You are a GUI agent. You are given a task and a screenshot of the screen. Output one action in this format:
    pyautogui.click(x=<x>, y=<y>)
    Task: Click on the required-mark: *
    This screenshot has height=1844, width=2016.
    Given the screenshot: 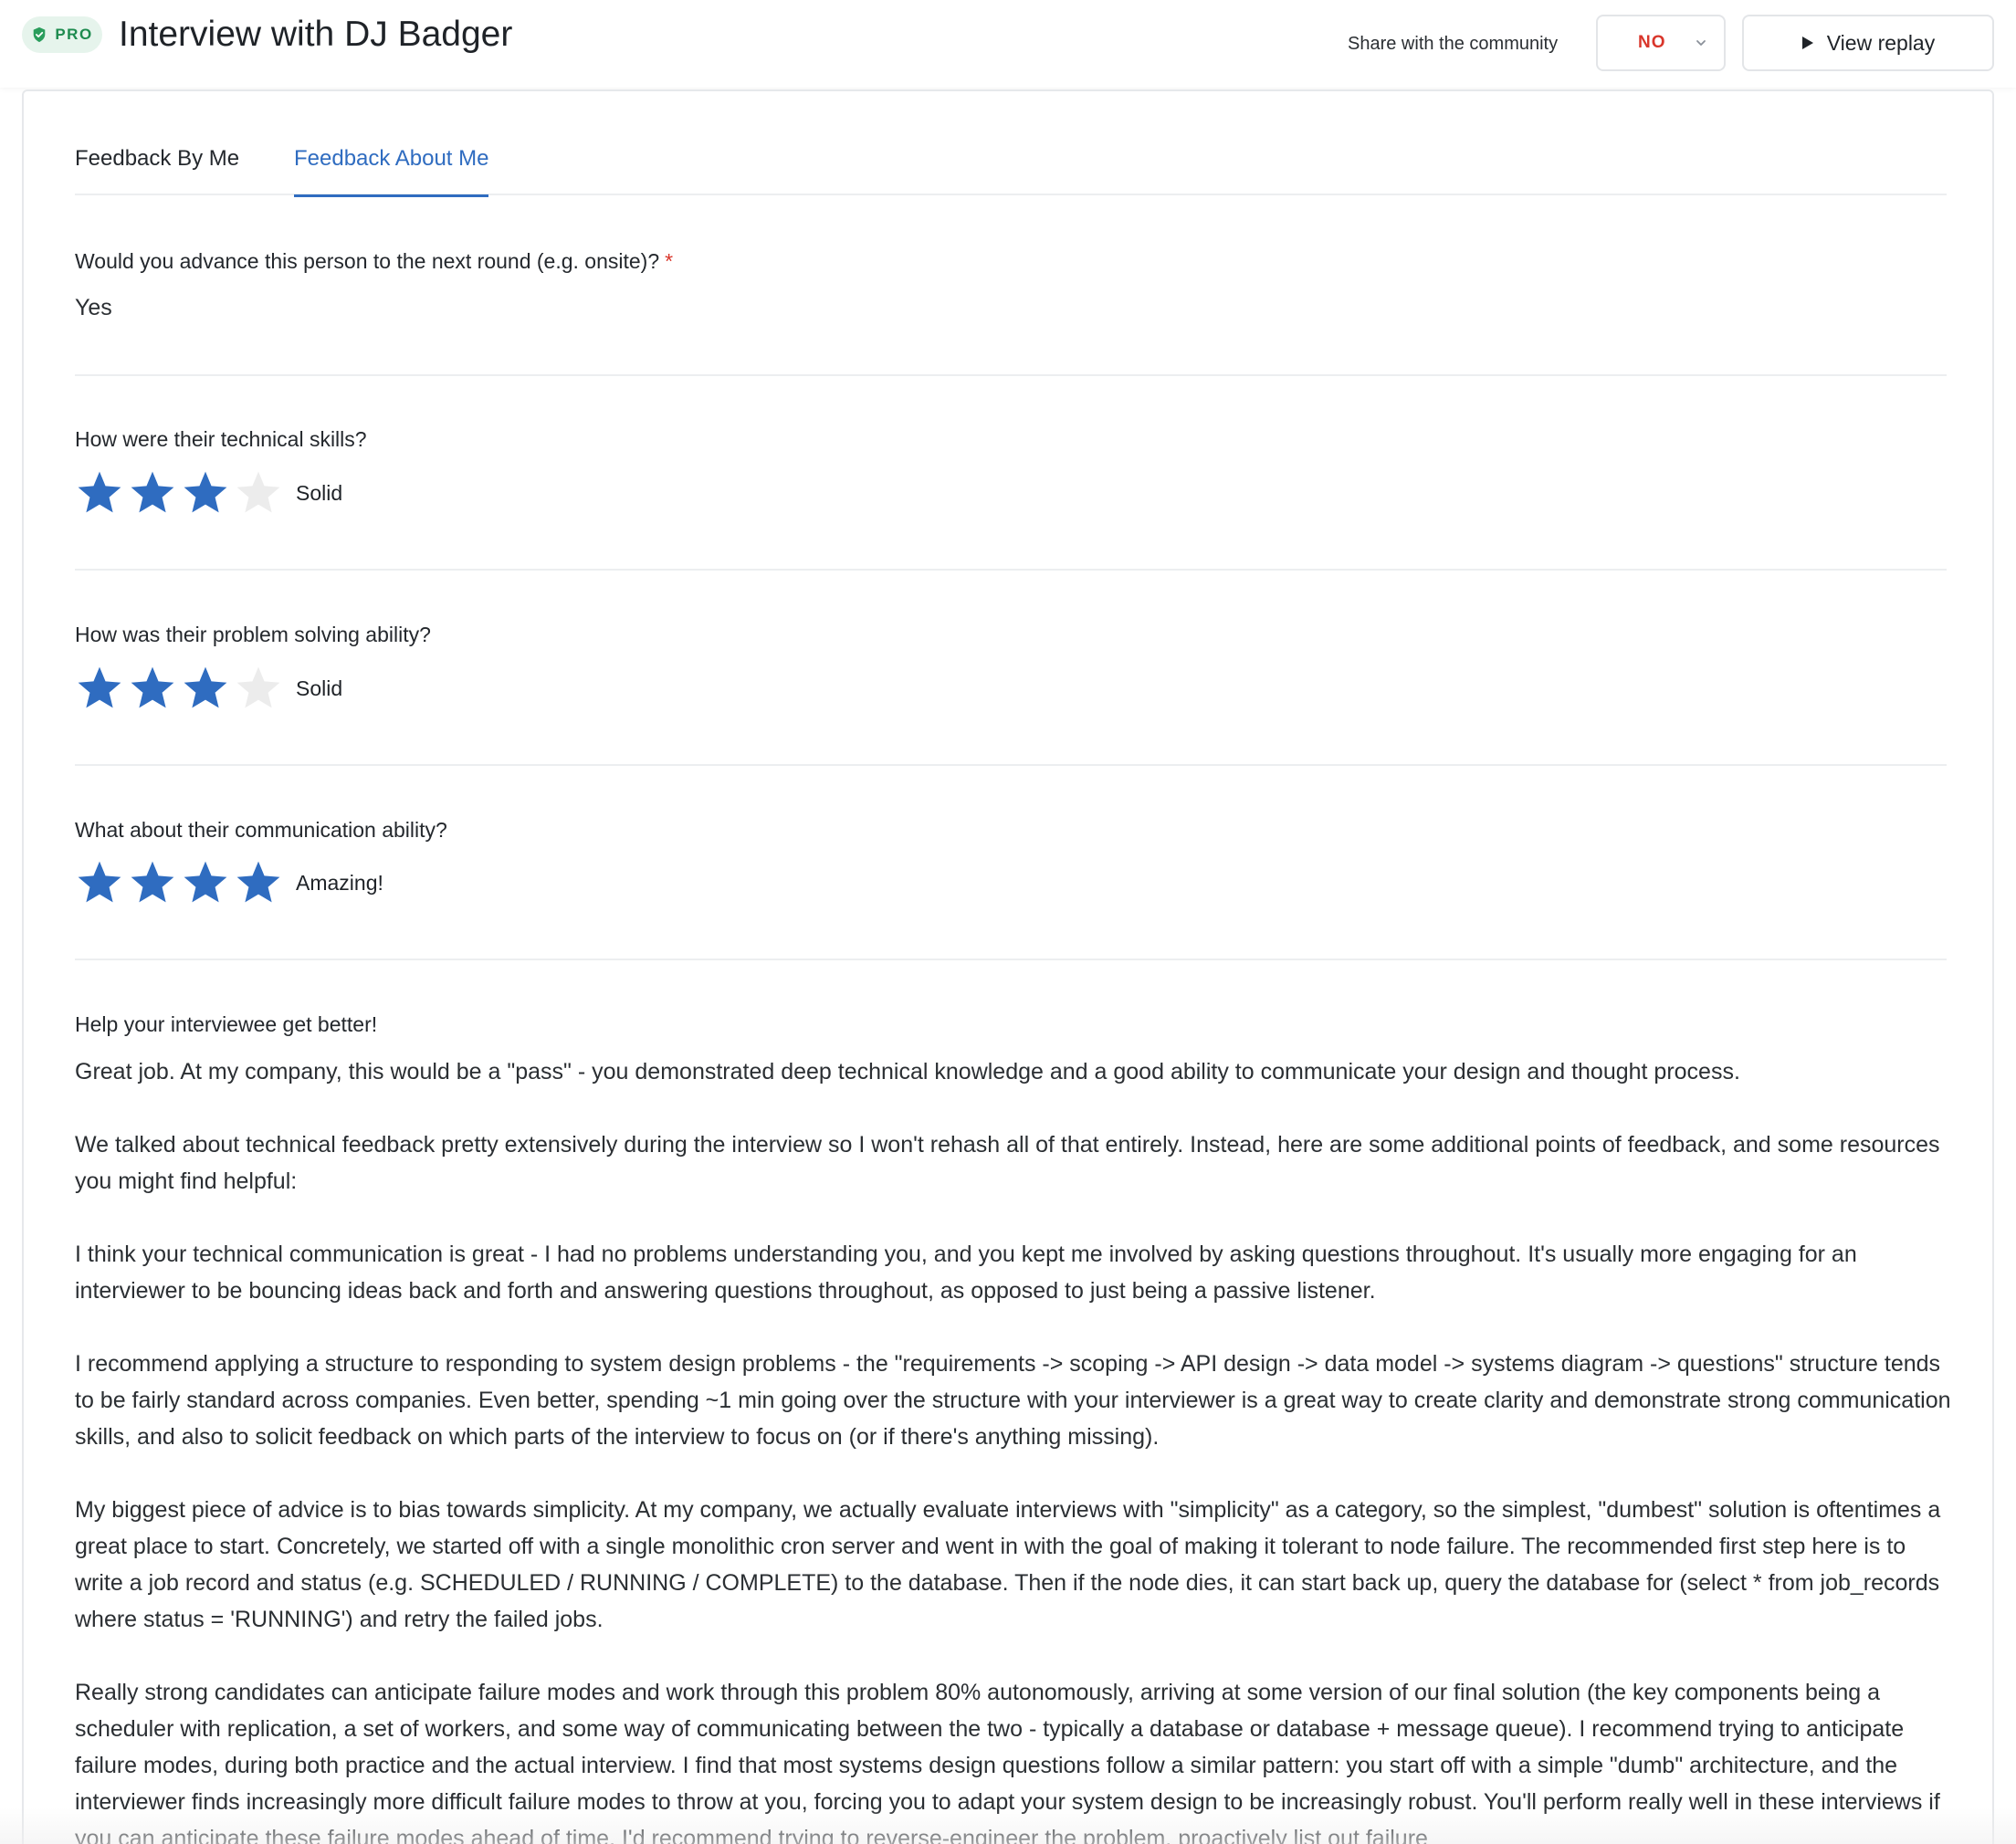 What is the action you would take?
    pyautogui.click(x=669, y=261)
    